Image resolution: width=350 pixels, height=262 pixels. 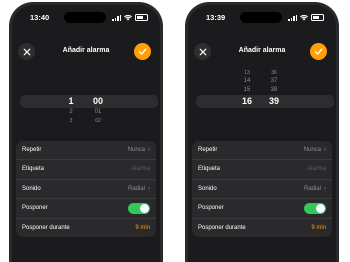 I want to click on status-time: 13:40, so click(x=40, y=17).